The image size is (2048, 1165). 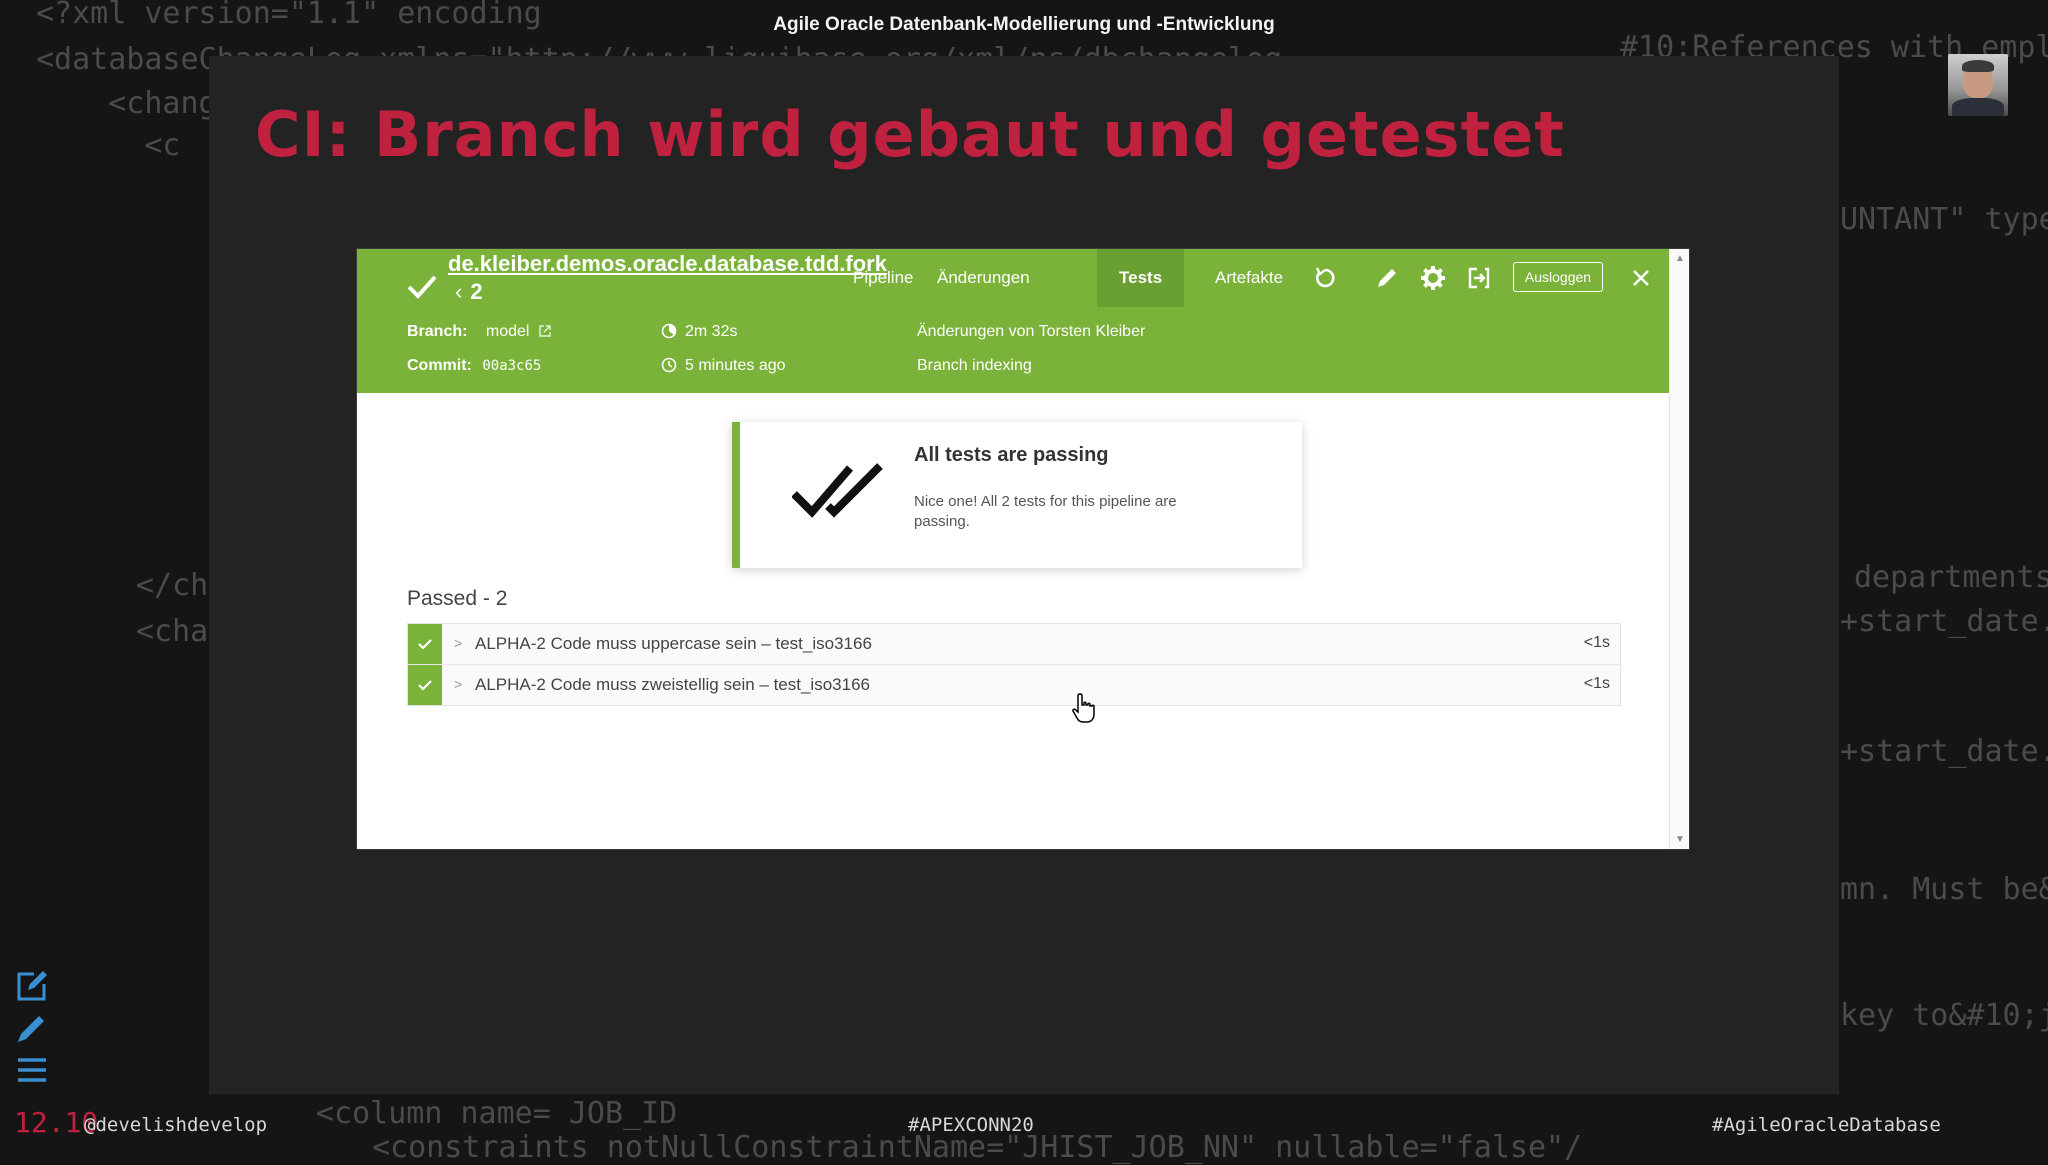 What do you see at coordinates (1944, 751) in the screenshot?
I see `code-line: +start_date.&` at bounding box center [1944, 751].